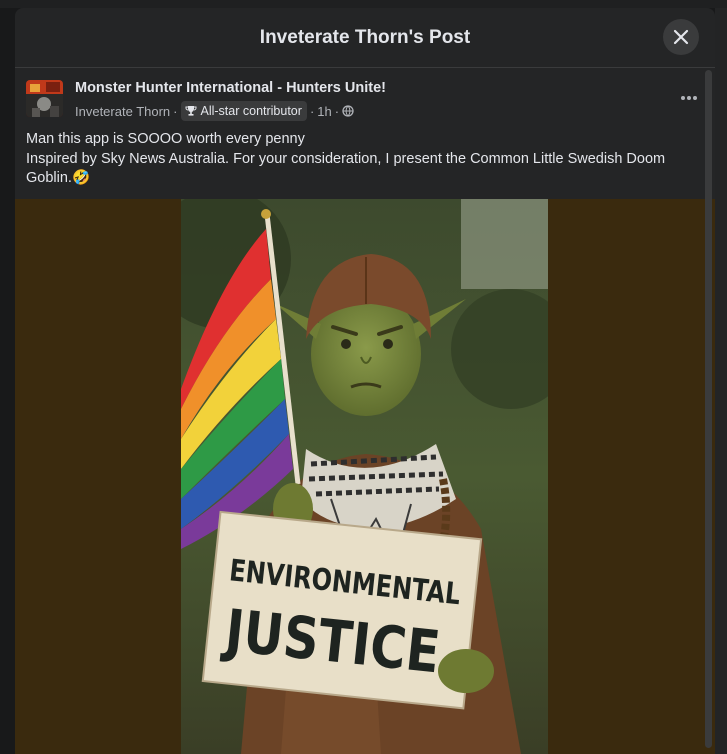 Image resolution: width=727 pixels, height=754 pixels. I want to click on more-options-button, so click(689, 98).